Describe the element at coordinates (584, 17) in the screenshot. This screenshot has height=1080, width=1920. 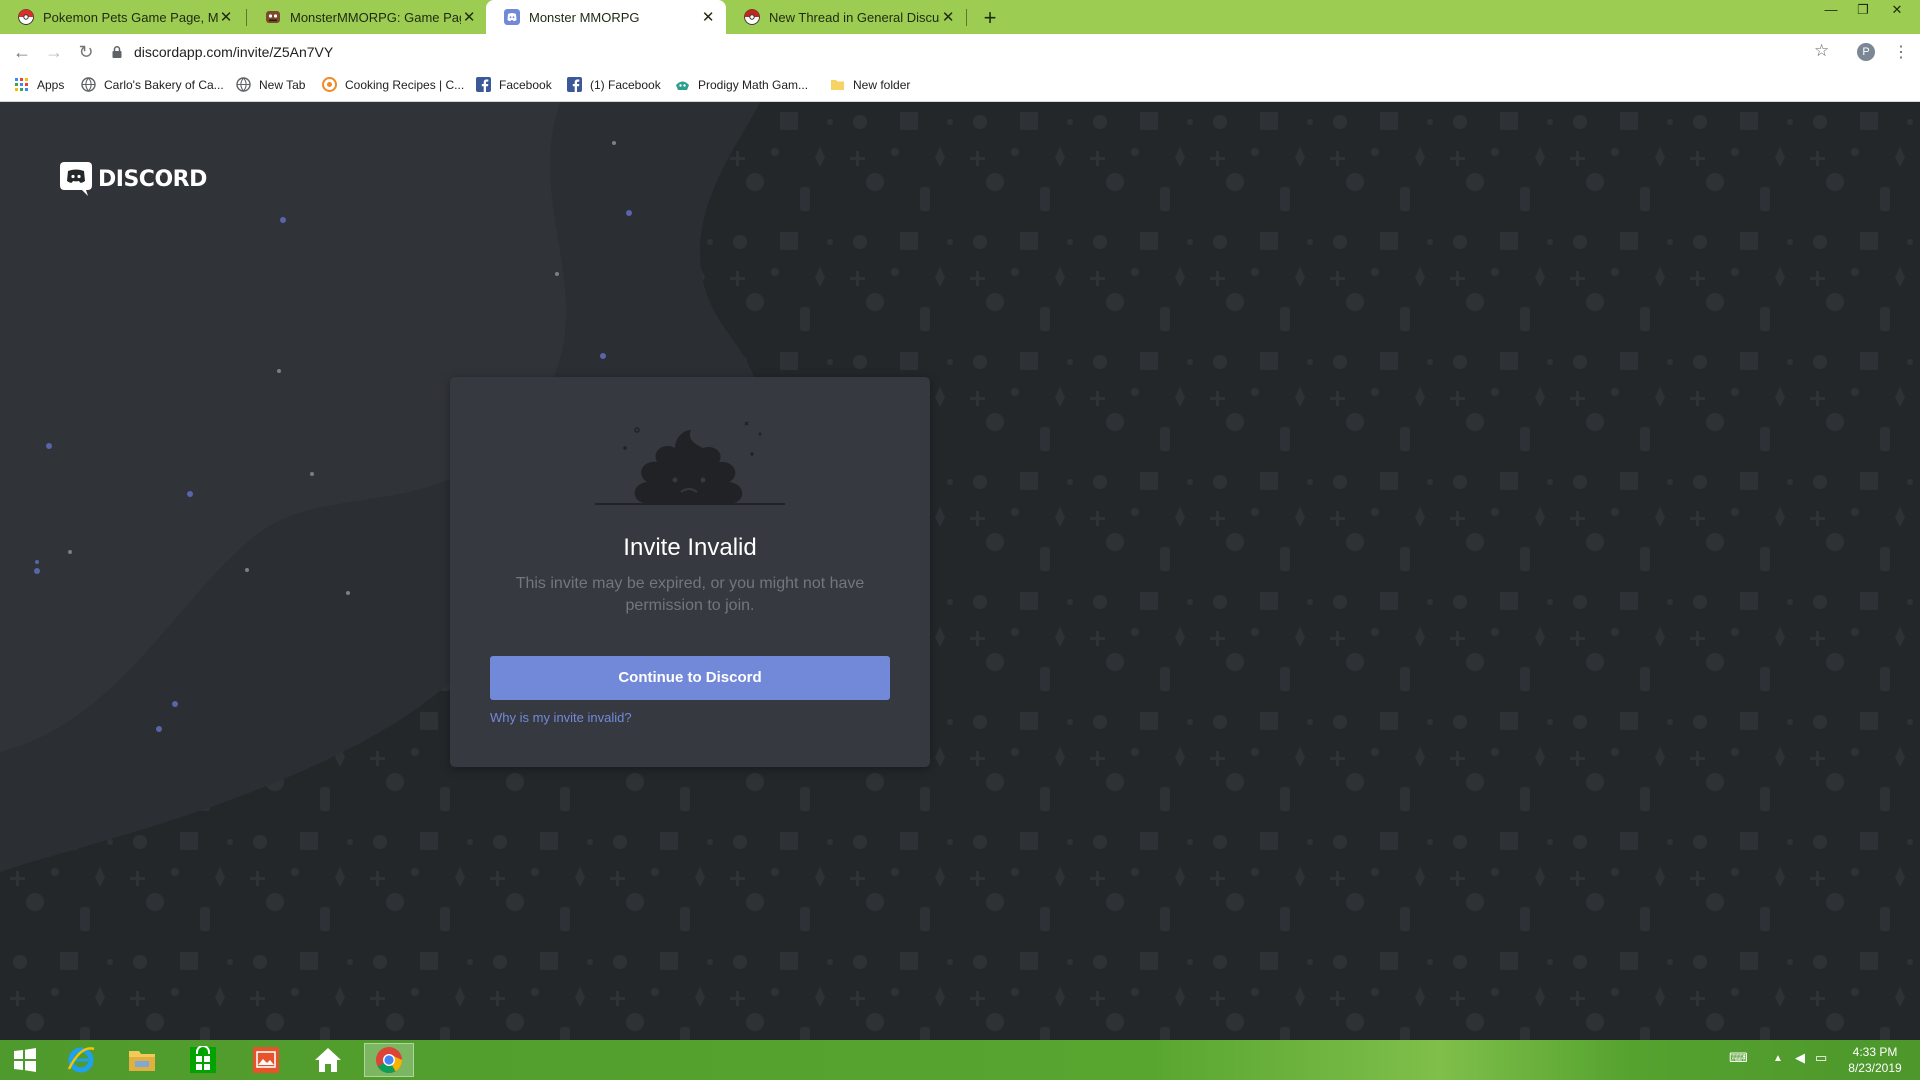
I see `tab-title: Monster MMORPG` at that location.